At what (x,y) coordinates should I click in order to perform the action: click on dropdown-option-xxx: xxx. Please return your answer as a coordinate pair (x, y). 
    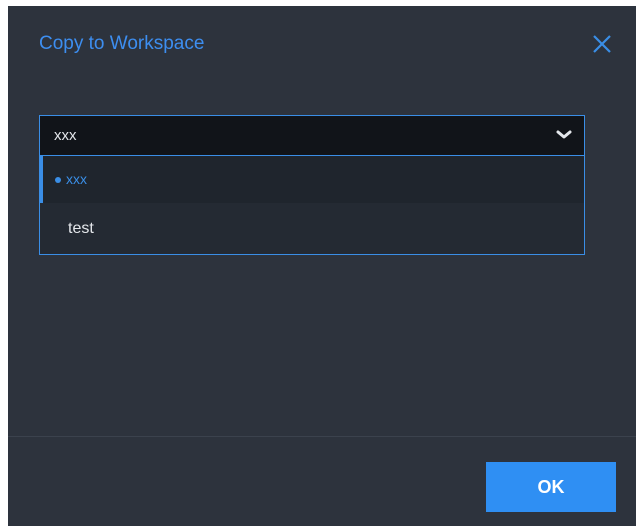
    Looking at the image, I should click on (312, 179).